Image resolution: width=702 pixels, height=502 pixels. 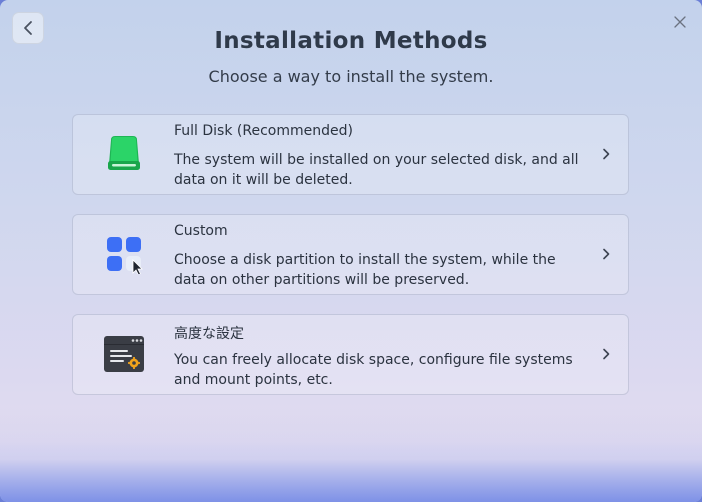 I want to click on page-subtitle: Choose a way to install the system., so click(x=351, y=76).